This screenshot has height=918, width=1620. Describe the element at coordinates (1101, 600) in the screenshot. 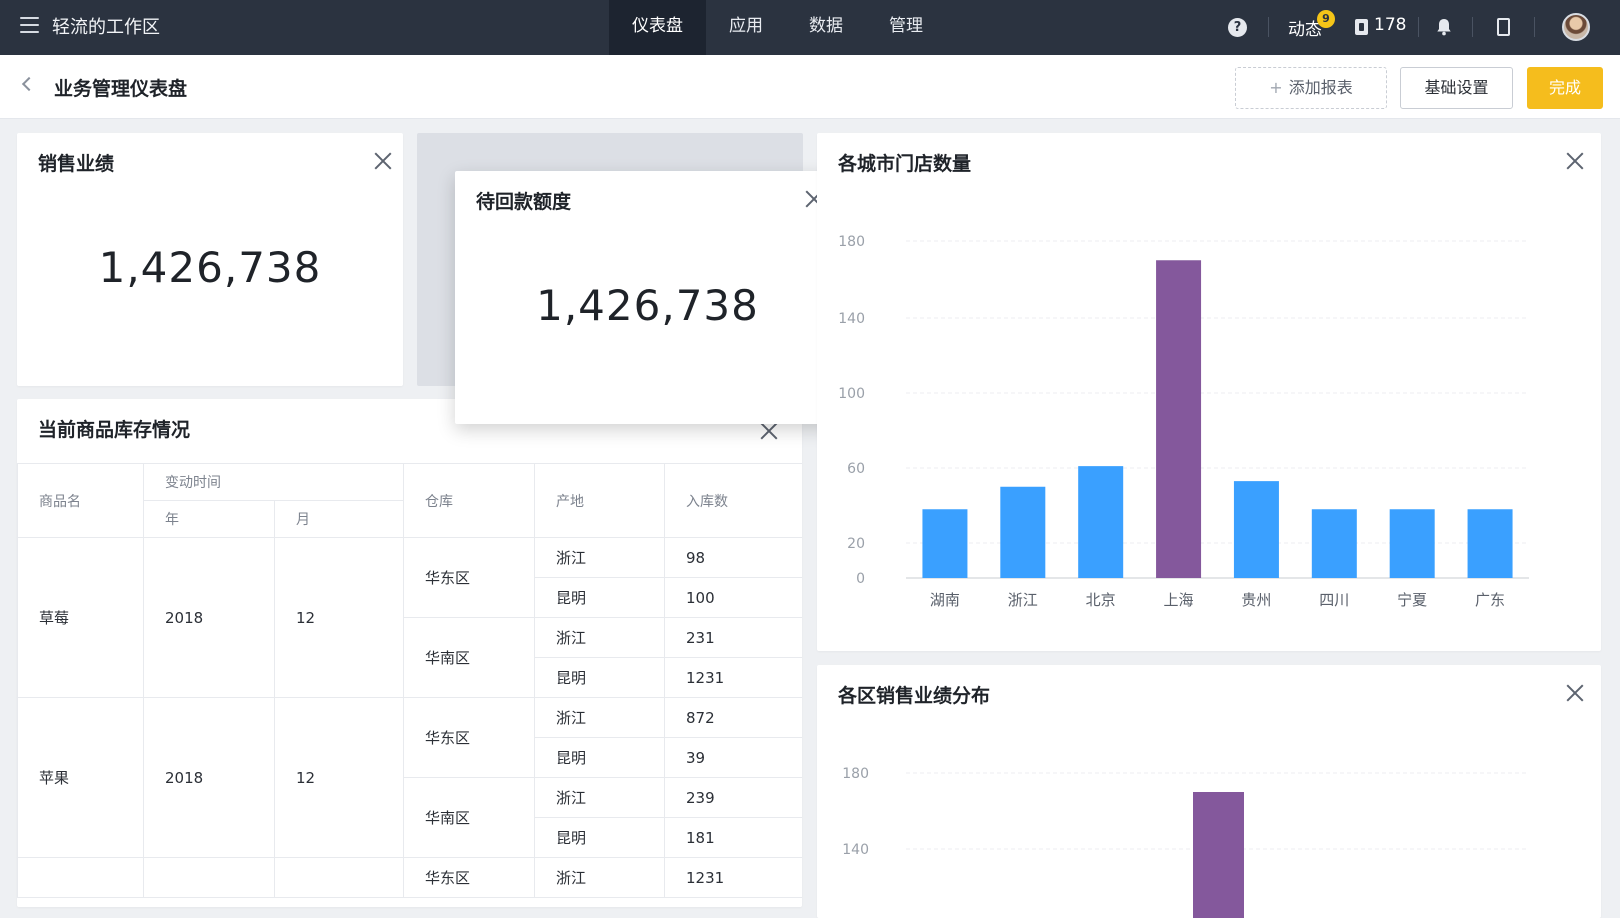

I see `x-tick-label: 北京` at that location.